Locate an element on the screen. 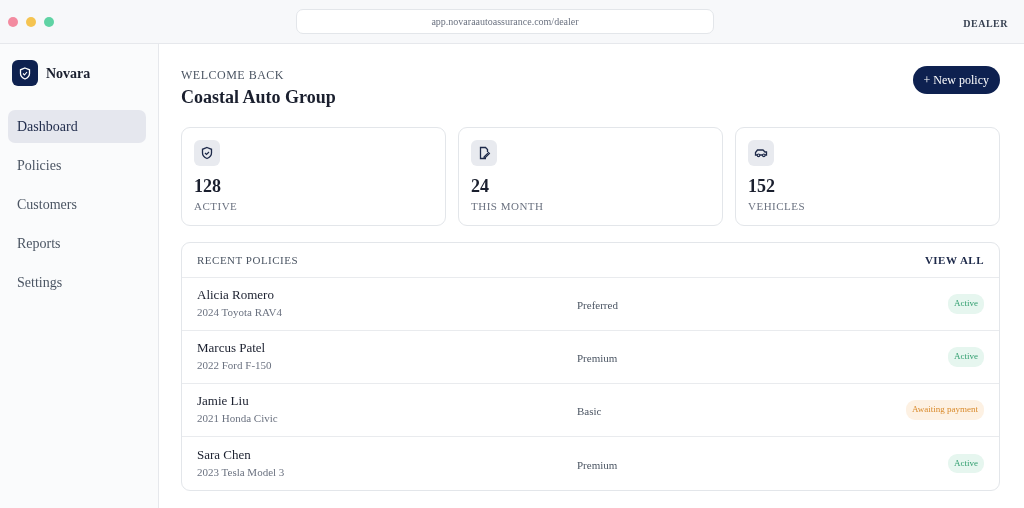 This screenshot has width=1024, height=508. status-badge: Awaiting payment is located at coordinates (945, 410).